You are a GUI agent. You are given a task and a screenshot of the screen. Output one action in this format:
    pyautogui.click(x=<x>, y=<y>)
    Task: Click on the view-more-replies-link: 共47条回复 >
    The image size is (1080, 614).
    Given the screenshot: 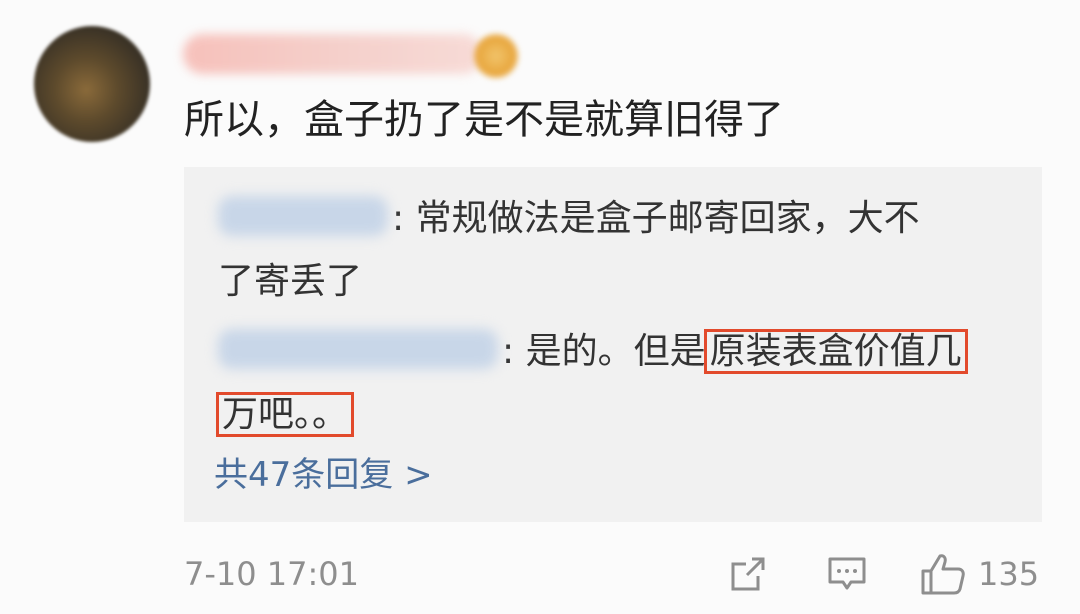 What is the action you would take?
    pyautogui.click(x=323, y=475)
    